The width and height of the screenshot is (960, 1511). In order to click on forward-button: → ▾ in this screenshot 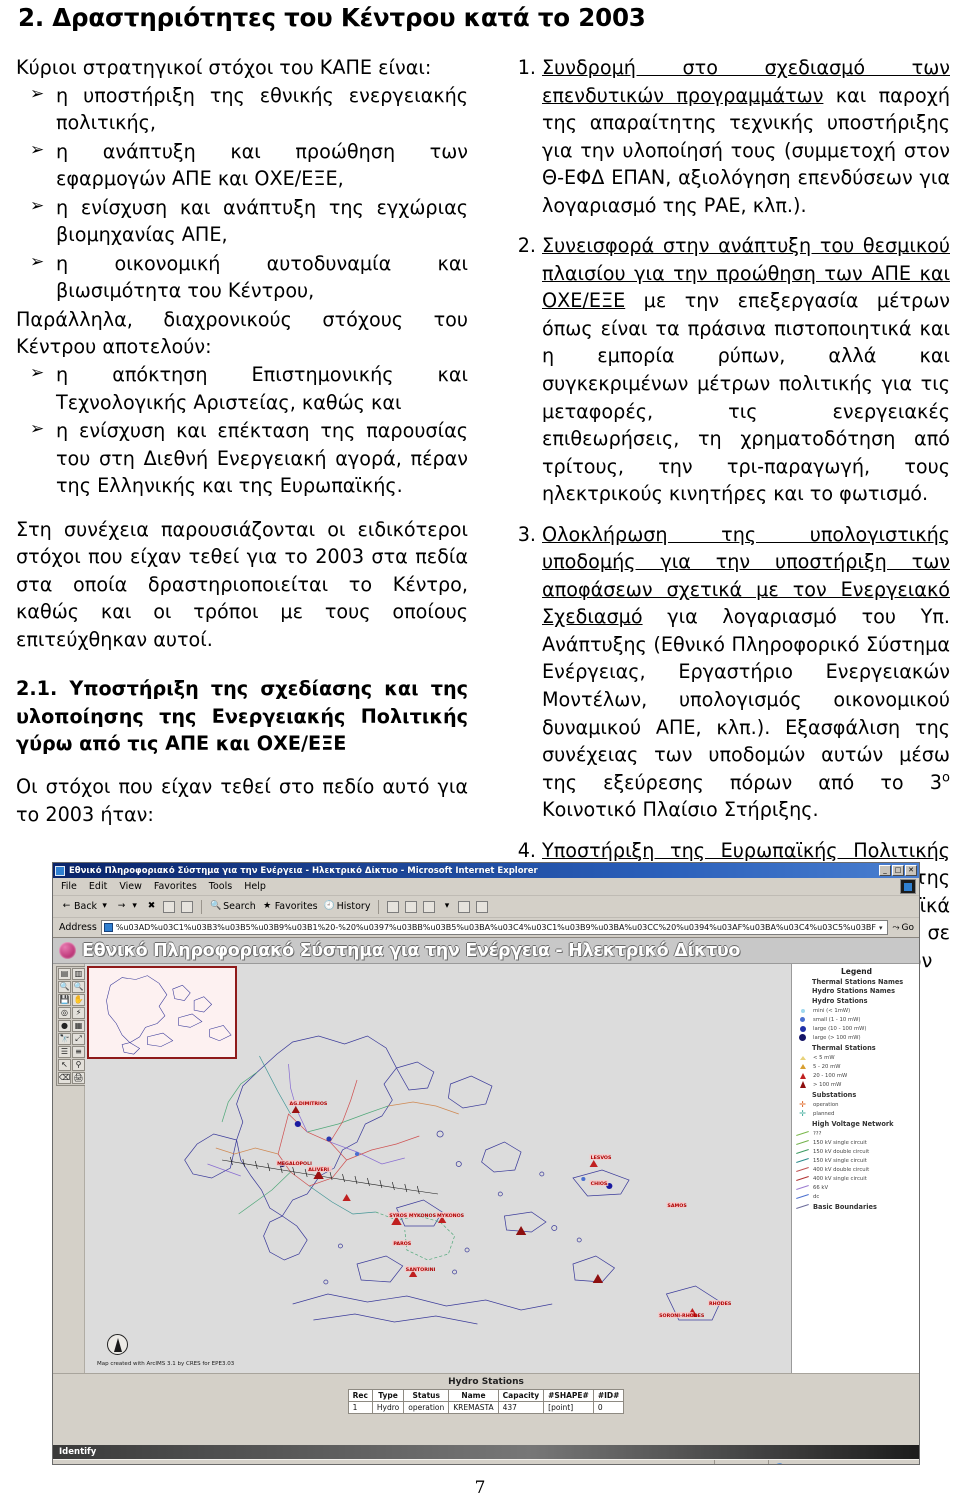, I will do `click(128, 906)`.